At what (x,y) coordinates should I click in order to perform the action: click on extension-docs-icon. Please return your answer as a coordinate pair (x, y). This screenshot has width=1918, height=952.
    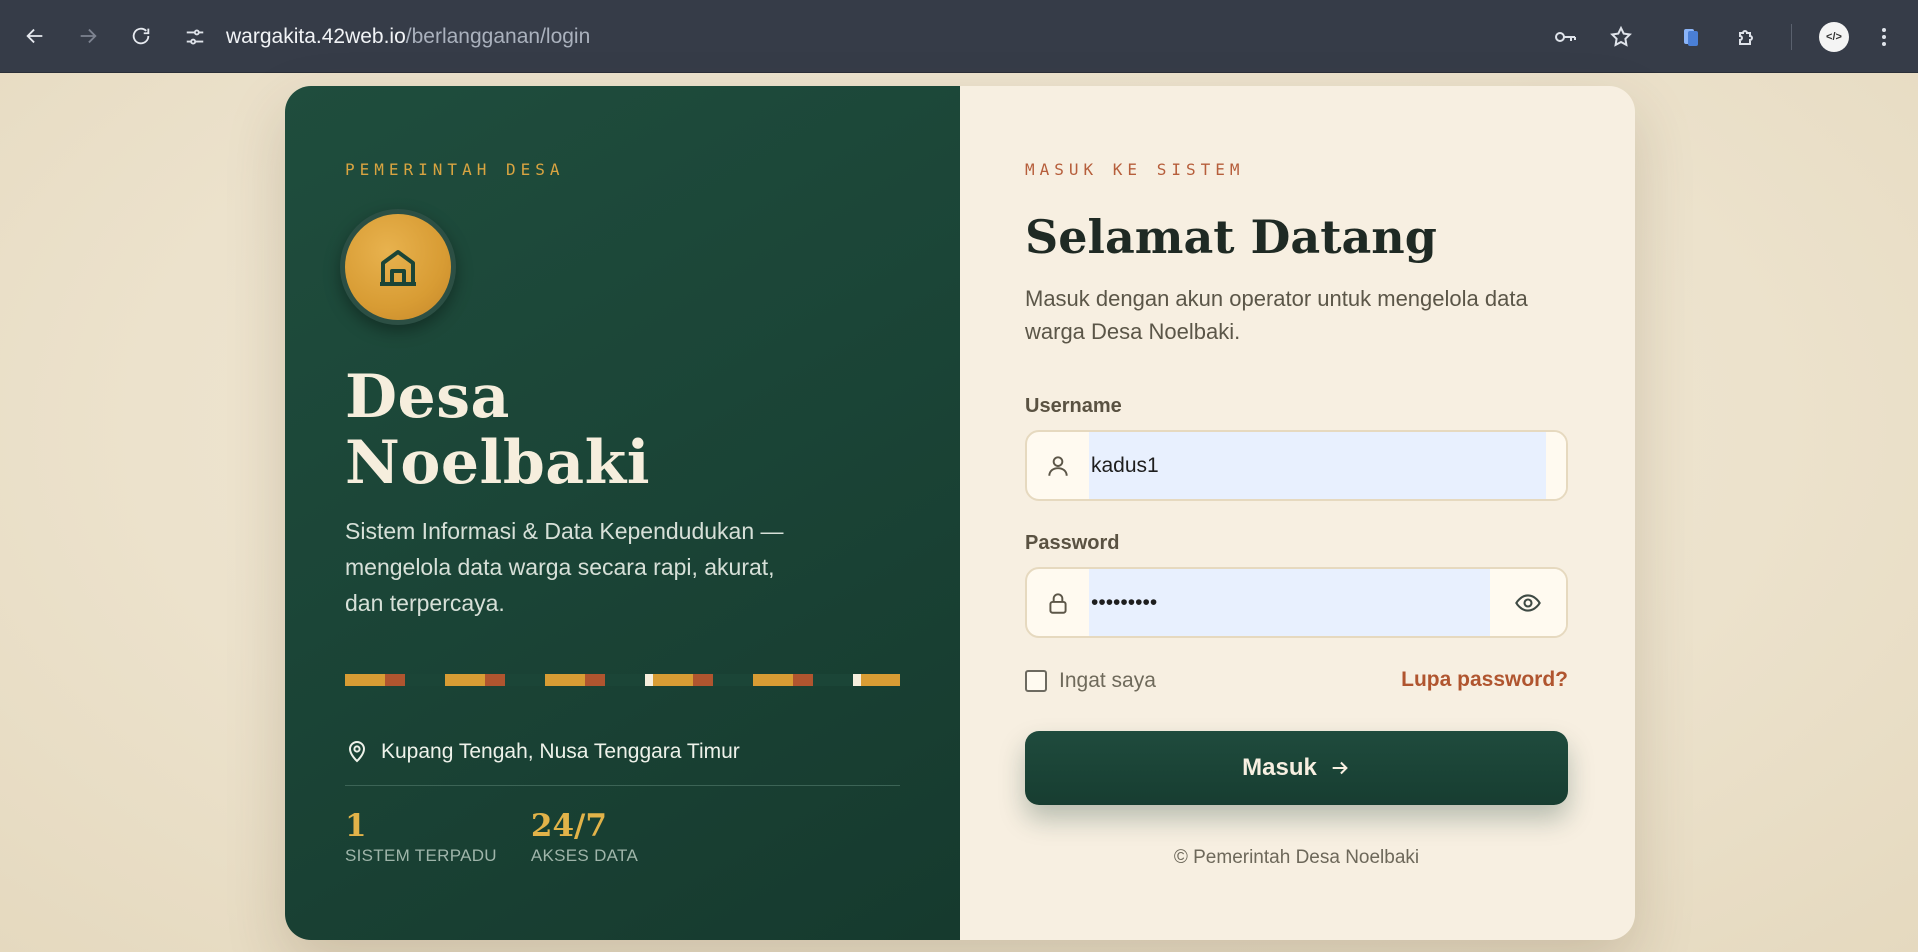
    Looking at the image, I should click on (1691, 37).